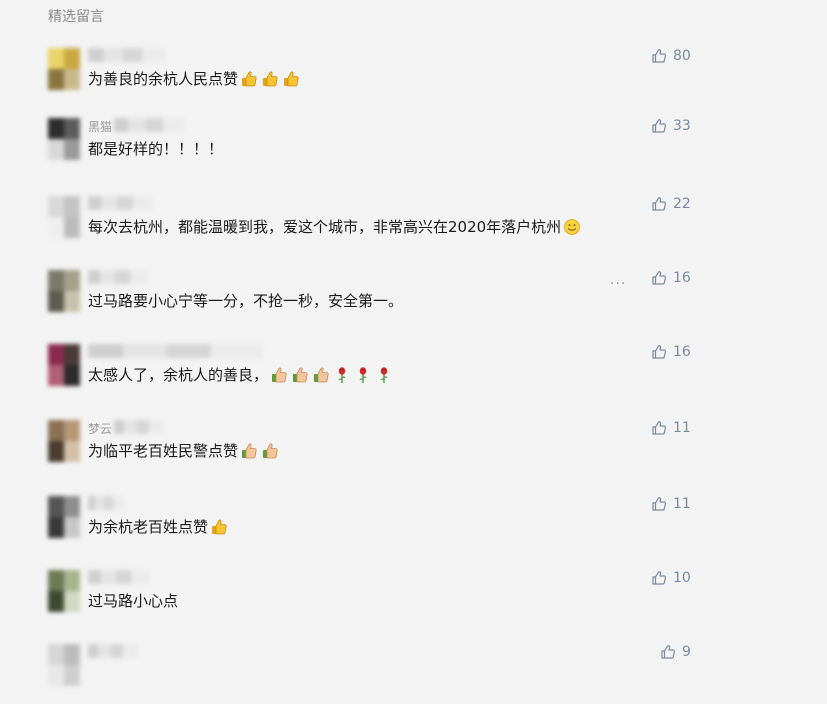 This screenshot has width=827, height=704. Describe the element at coordinates (671, 56) in the screenshot. I see `like-button: 80` at that location.